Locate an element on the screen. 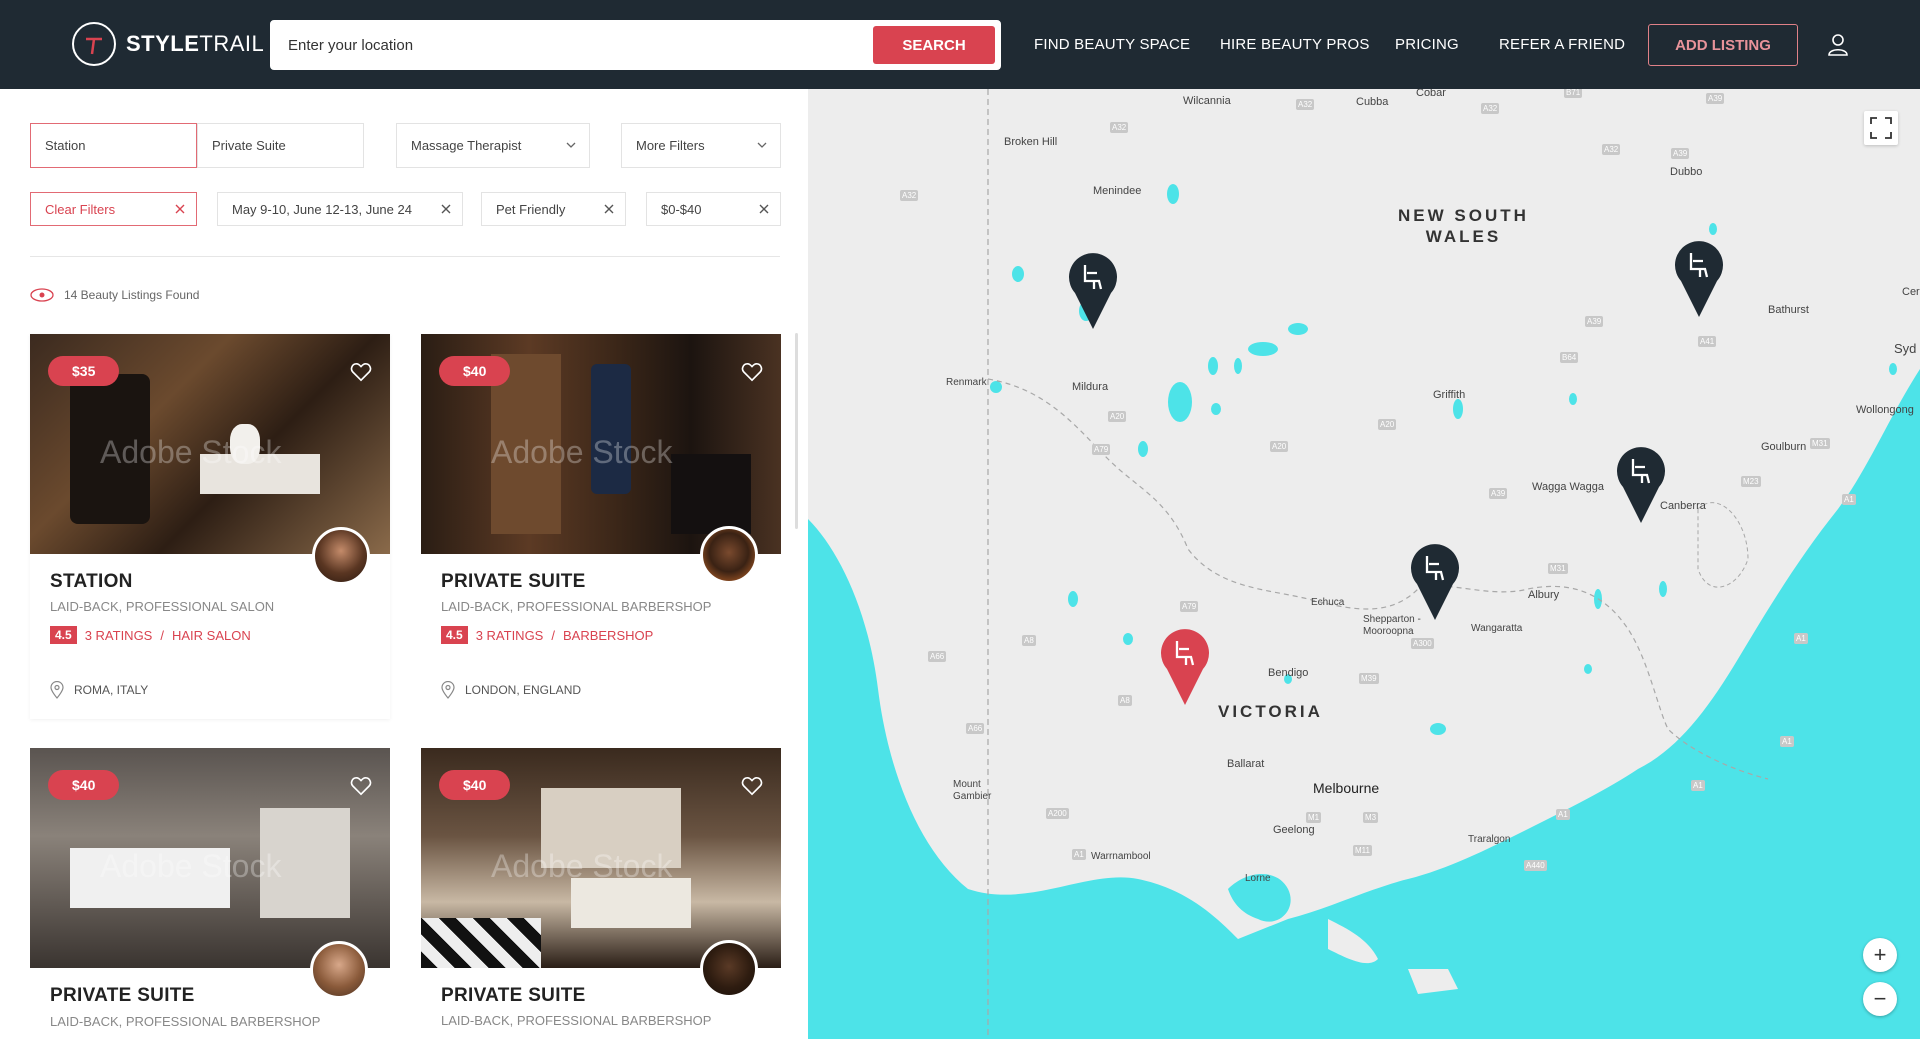  nav-refer-a-friend: REFER A FRIEND is located at coordinates (1562, 44).